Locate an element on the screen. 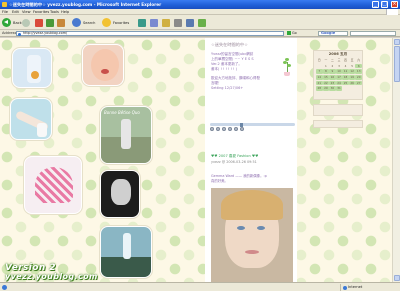 Image resolution: width=400 pixels, height=291 pixels. address-label: Address is located at coordinates (9, 33).